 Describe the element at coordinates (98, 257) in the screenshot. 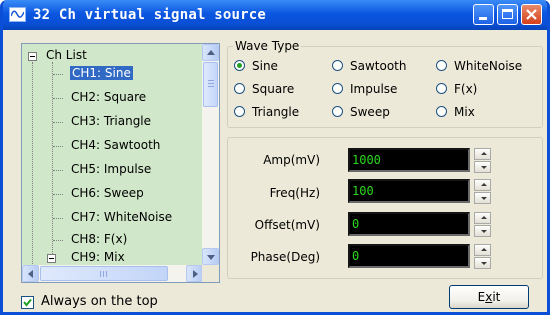

I see `tree-item-ch9: CH9: Mix` at that location.